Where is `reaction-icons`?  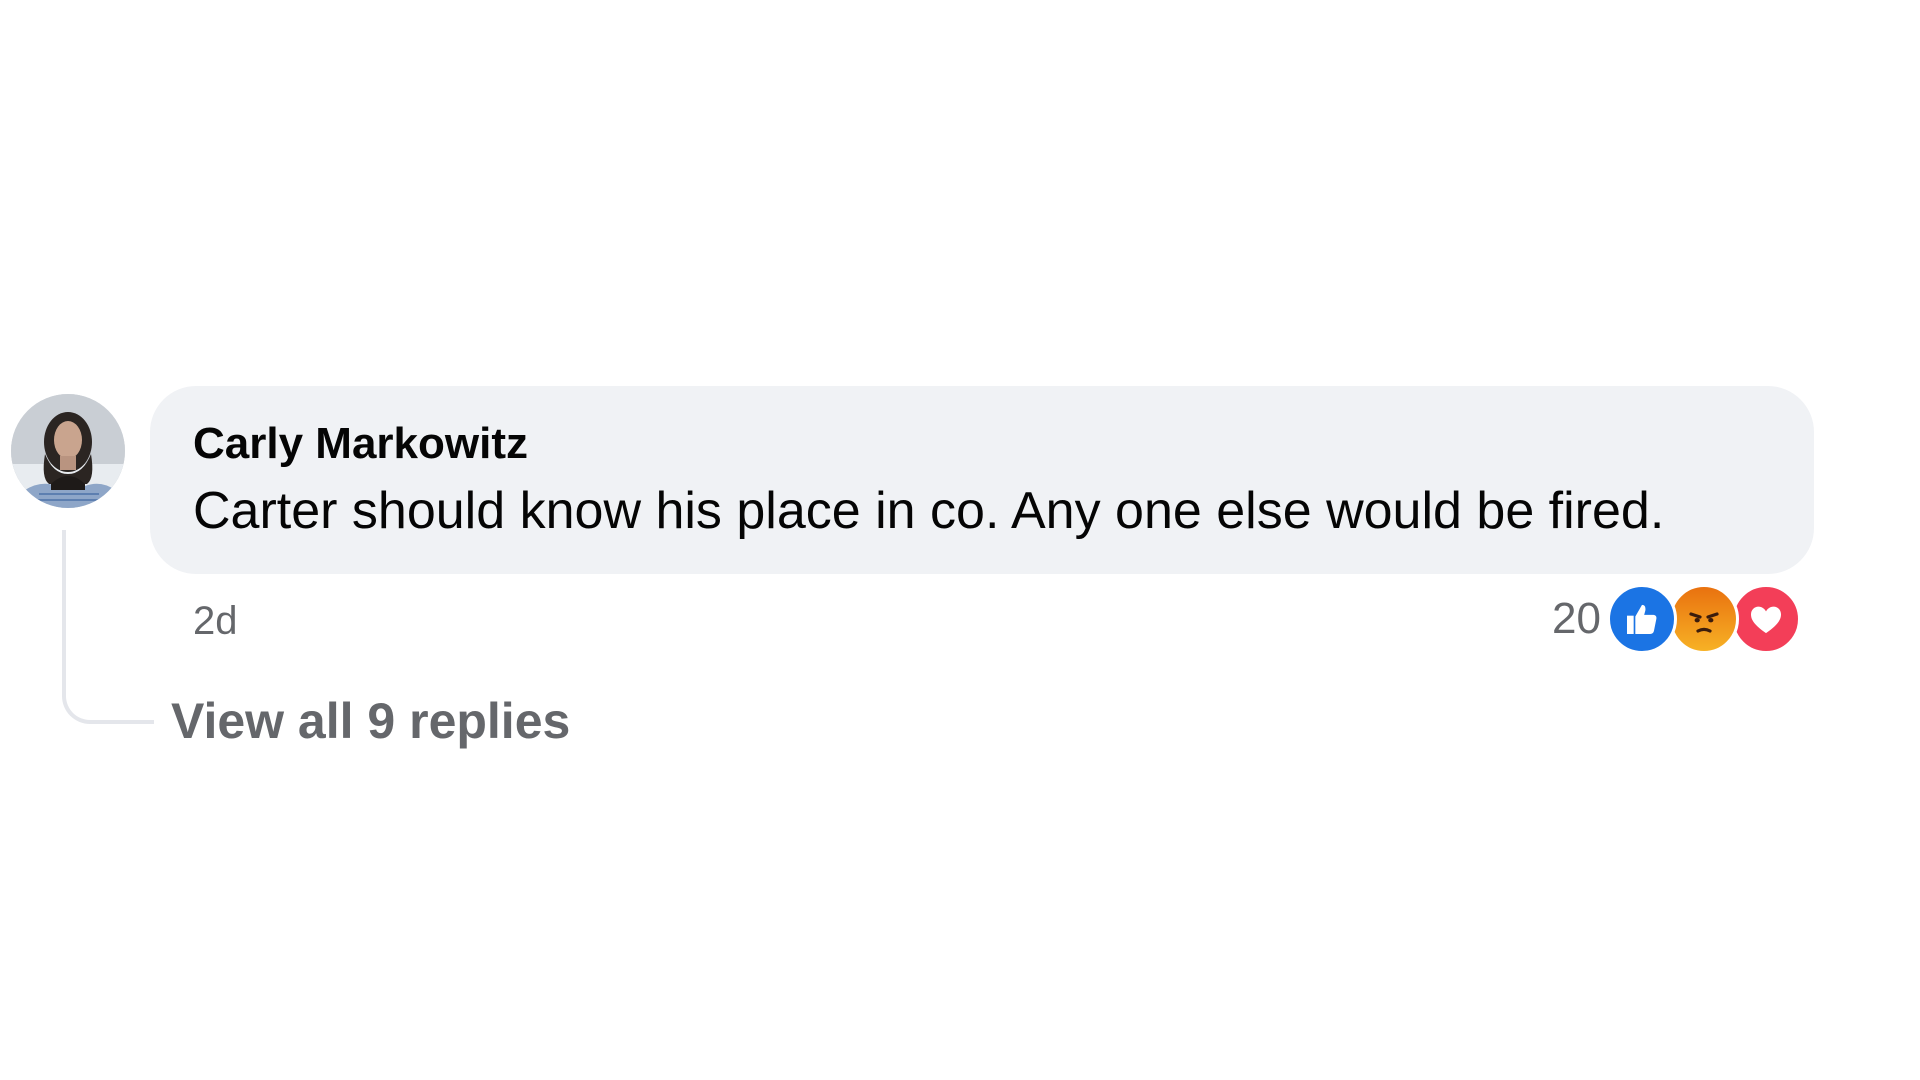
reaction-icons is located at coordinates (1703, 619).